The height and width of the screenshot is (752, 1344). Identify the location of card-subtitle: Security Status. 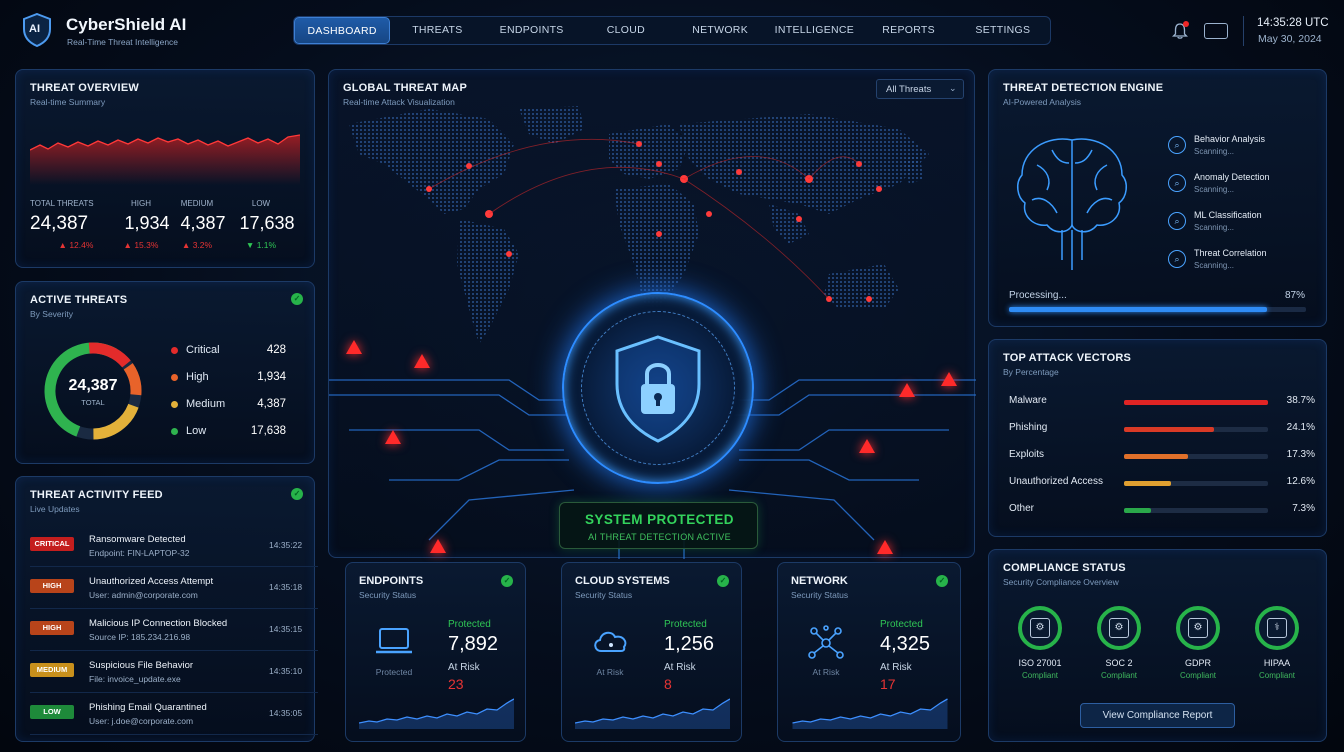
(388, 595).